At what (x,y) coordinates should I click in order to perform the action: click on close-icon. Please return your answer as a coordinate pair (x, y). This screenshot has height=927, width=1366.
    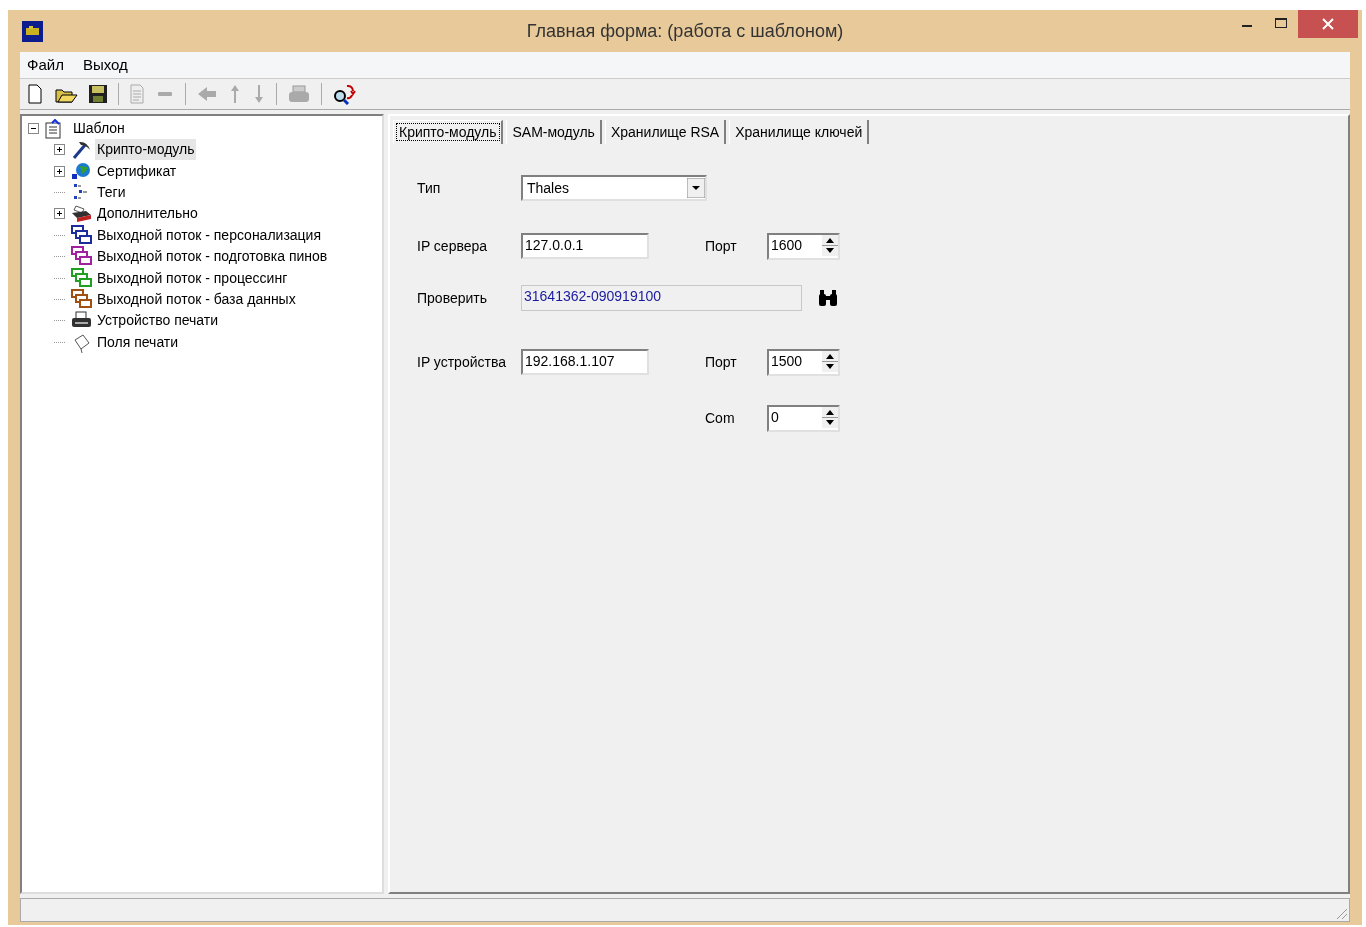
    Looking at the image, I should click on (1328, 24).